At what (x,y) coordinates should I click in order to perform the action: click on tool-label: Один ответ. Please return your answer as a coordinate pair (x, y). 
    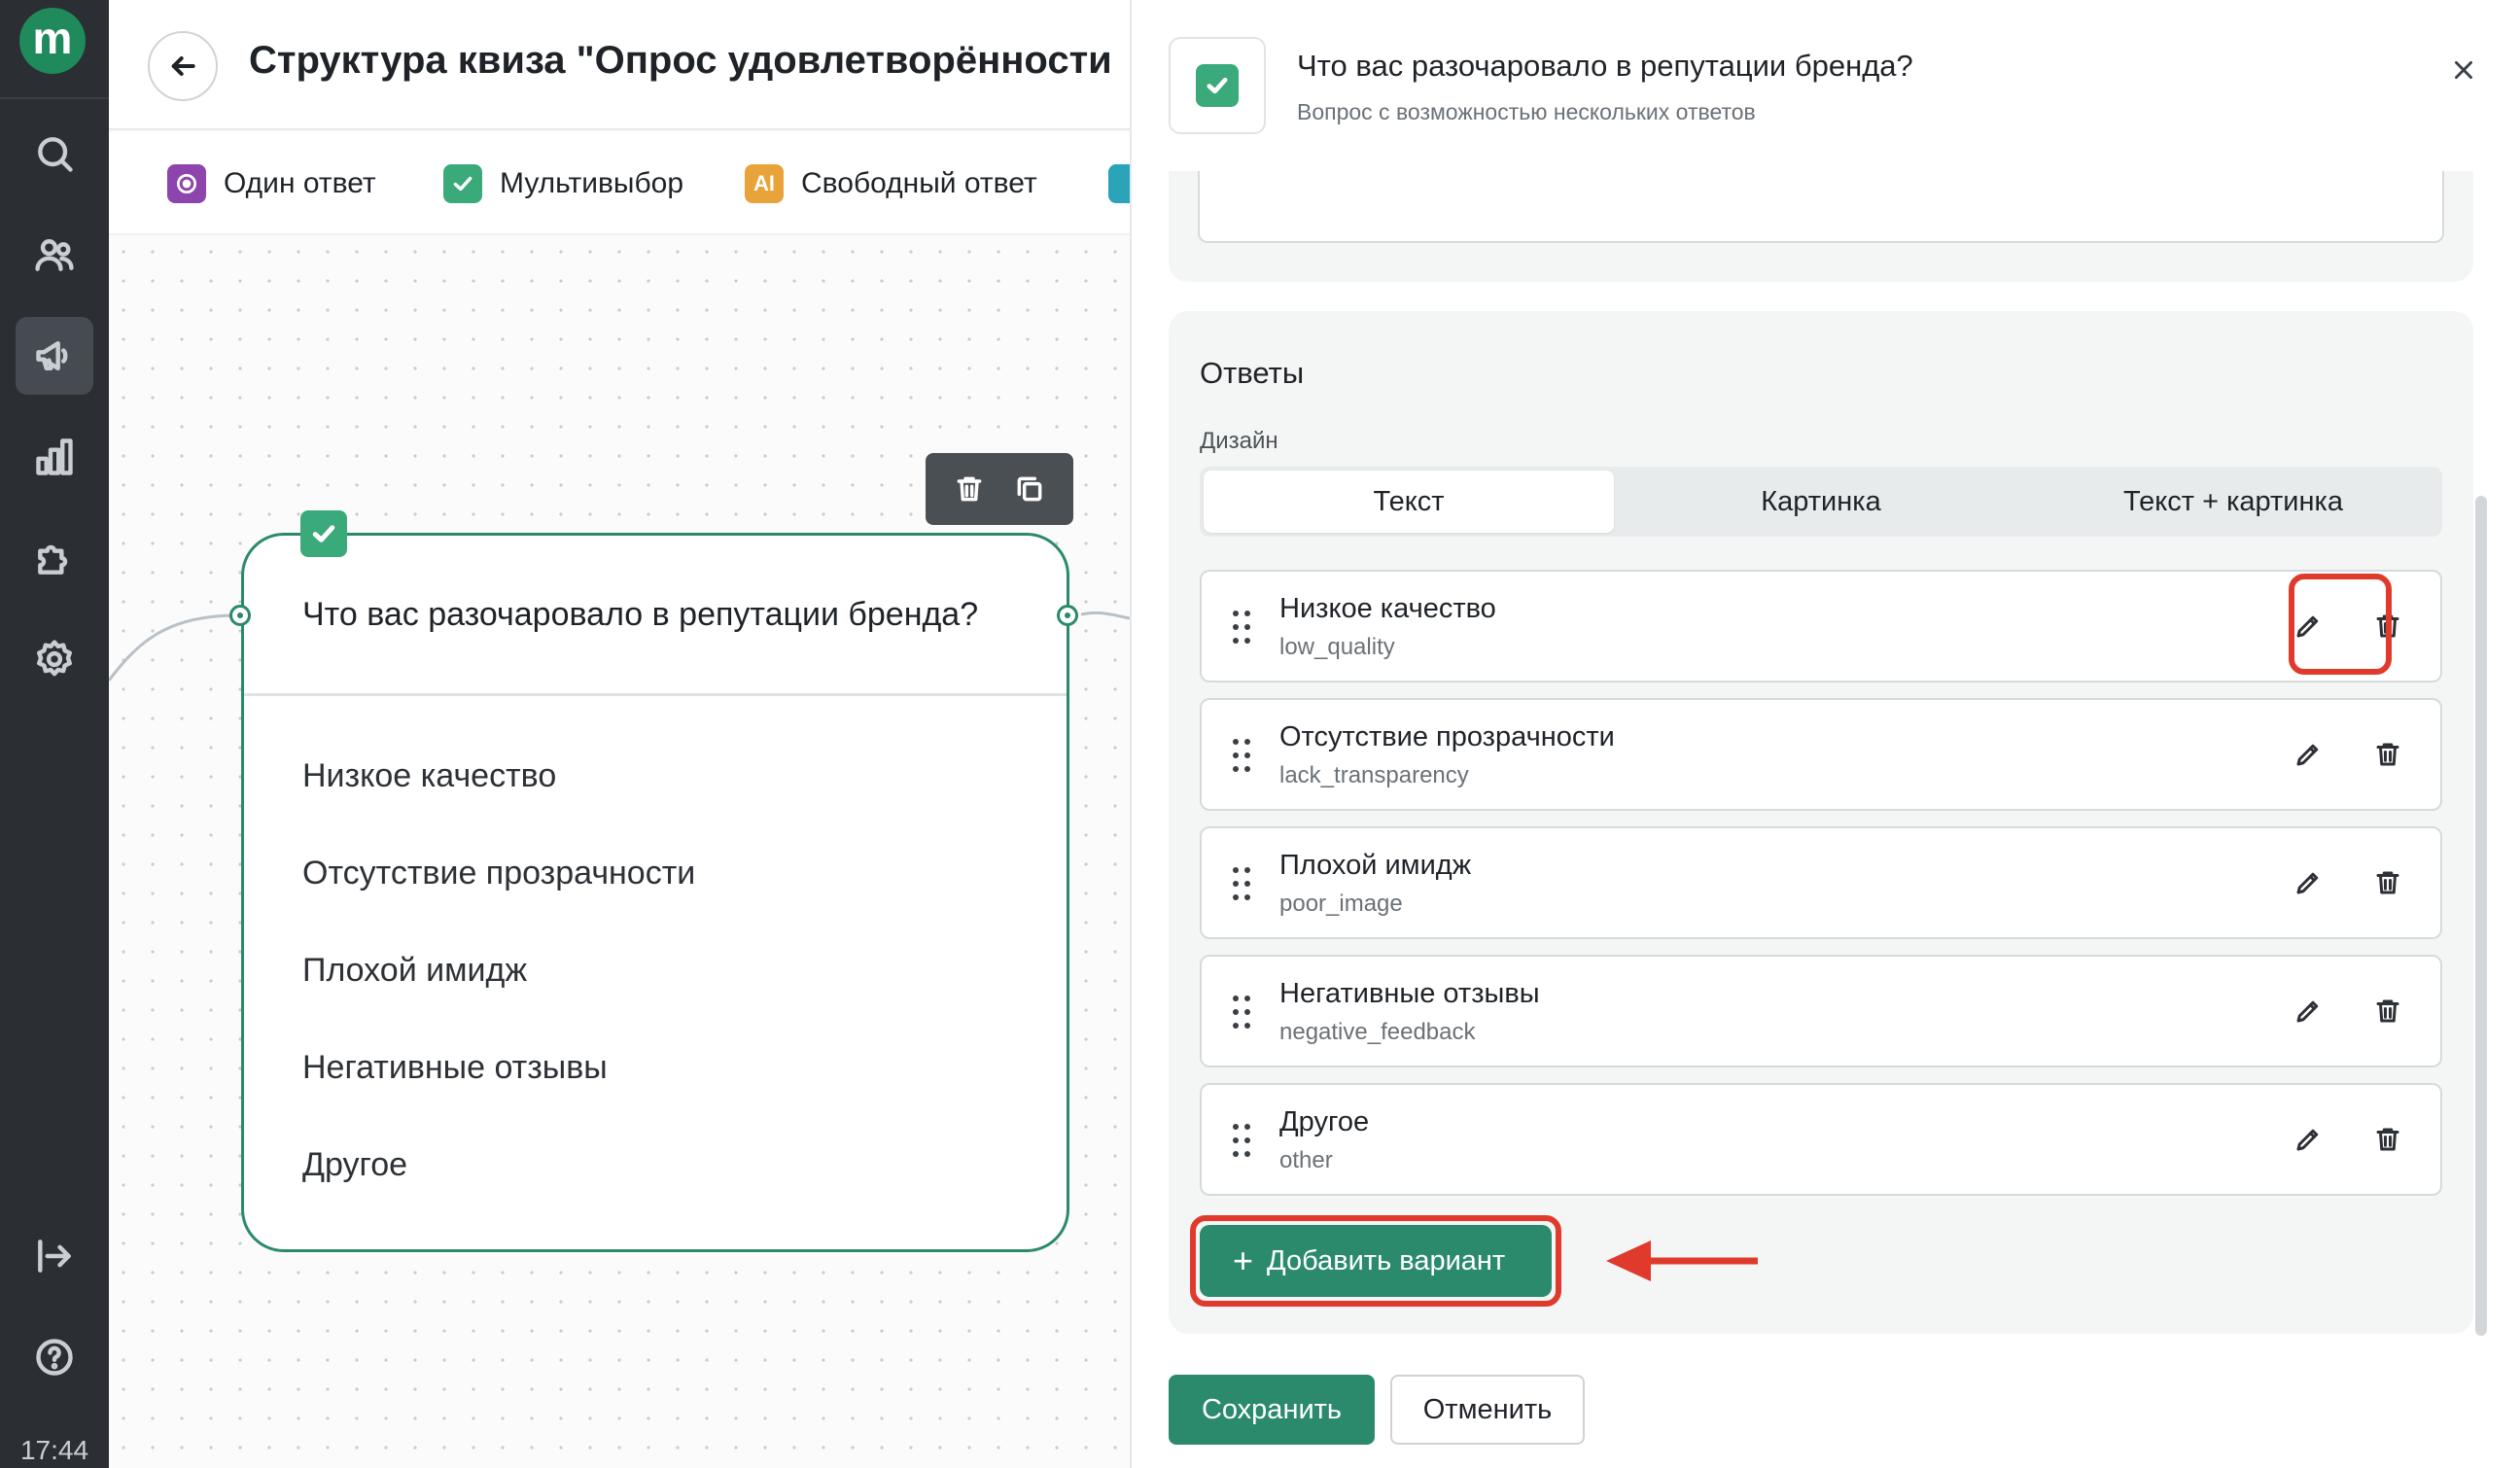
    Looking at the image, I should click on (300, 183).